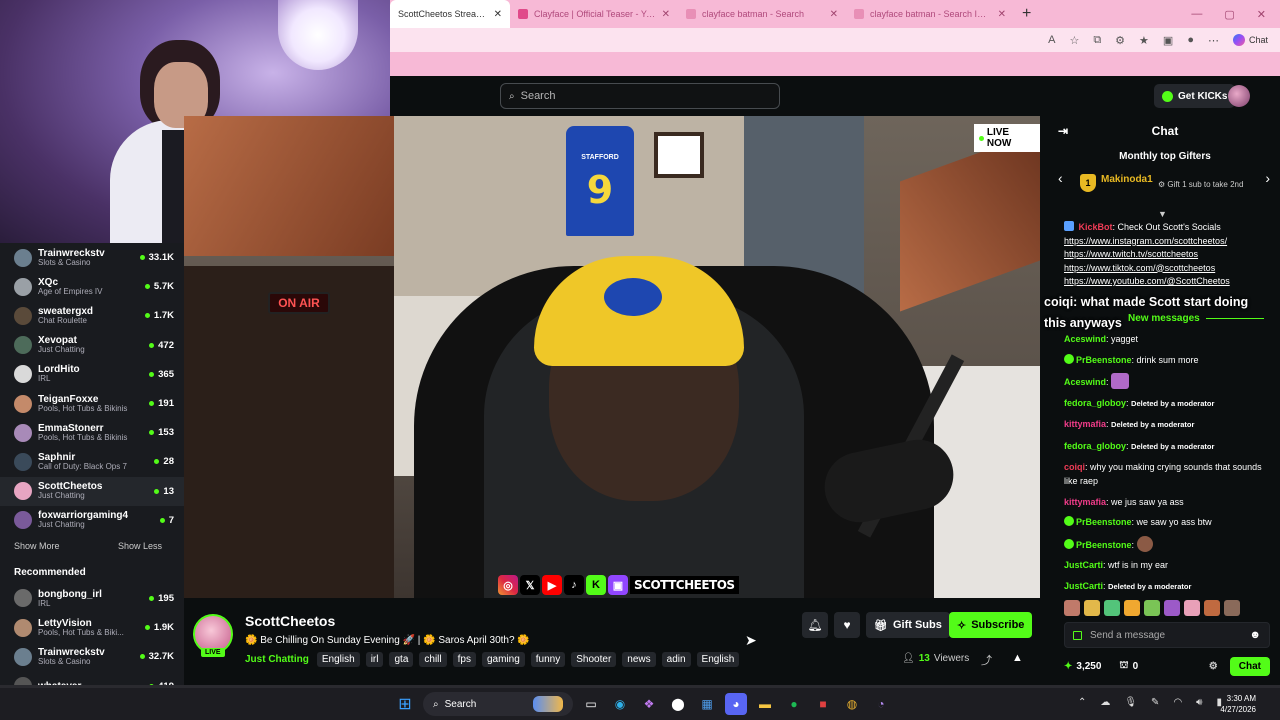  I want to click on tag-irl: irl, so click(374, 659).